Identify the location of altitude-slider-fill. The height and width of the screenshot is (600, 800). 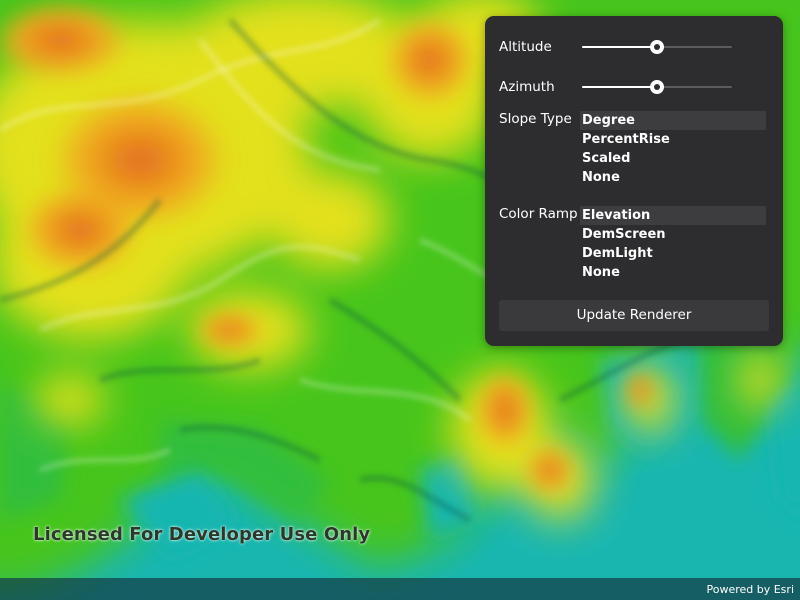
(619, 47).